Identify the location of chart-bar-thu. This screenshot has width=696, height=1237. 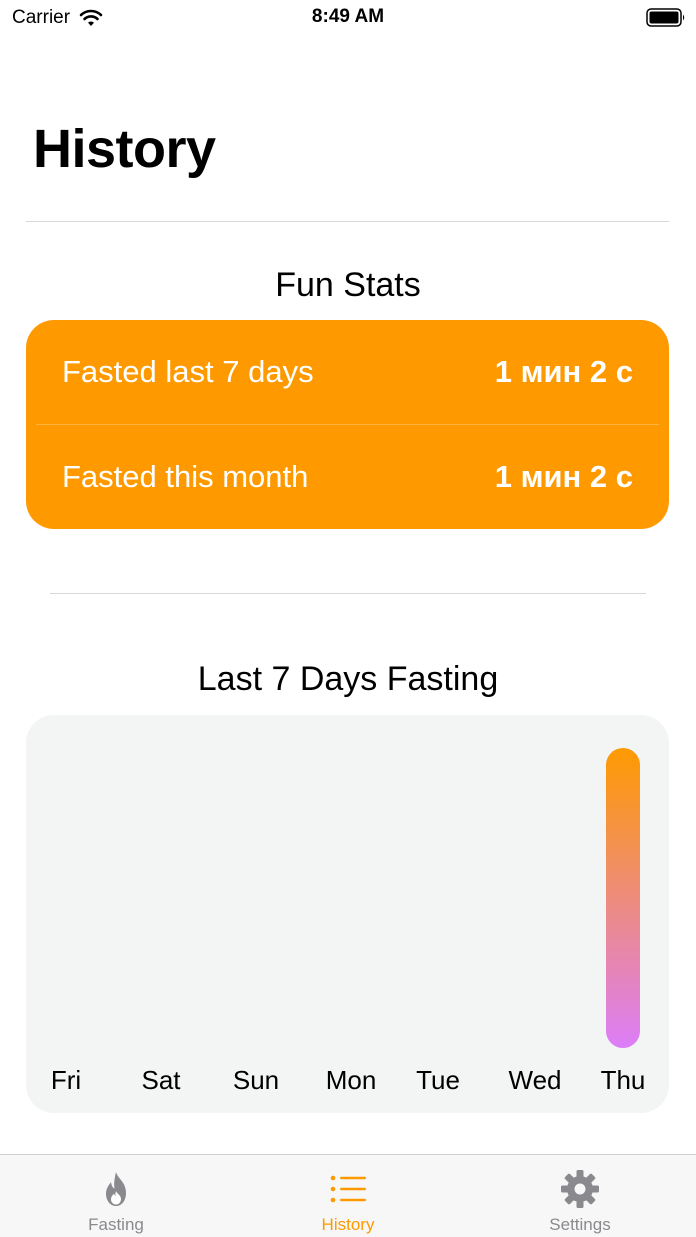
(623, 898).